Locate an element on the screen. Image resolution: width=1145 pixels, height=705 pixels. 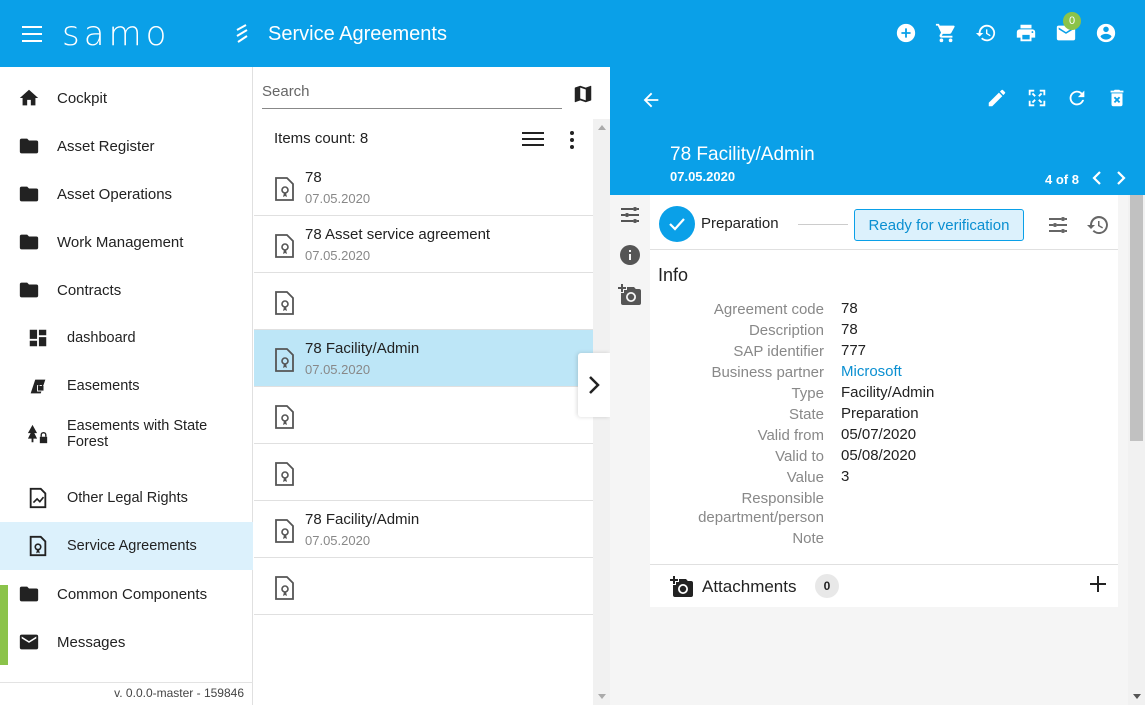
chevron-left-icon is located at coordinates (1097, 178).